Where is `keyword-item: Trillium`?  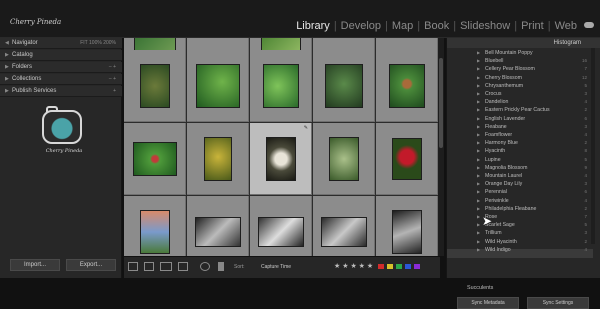
keyword-item: Trillium is located at coordinates (493, 233).